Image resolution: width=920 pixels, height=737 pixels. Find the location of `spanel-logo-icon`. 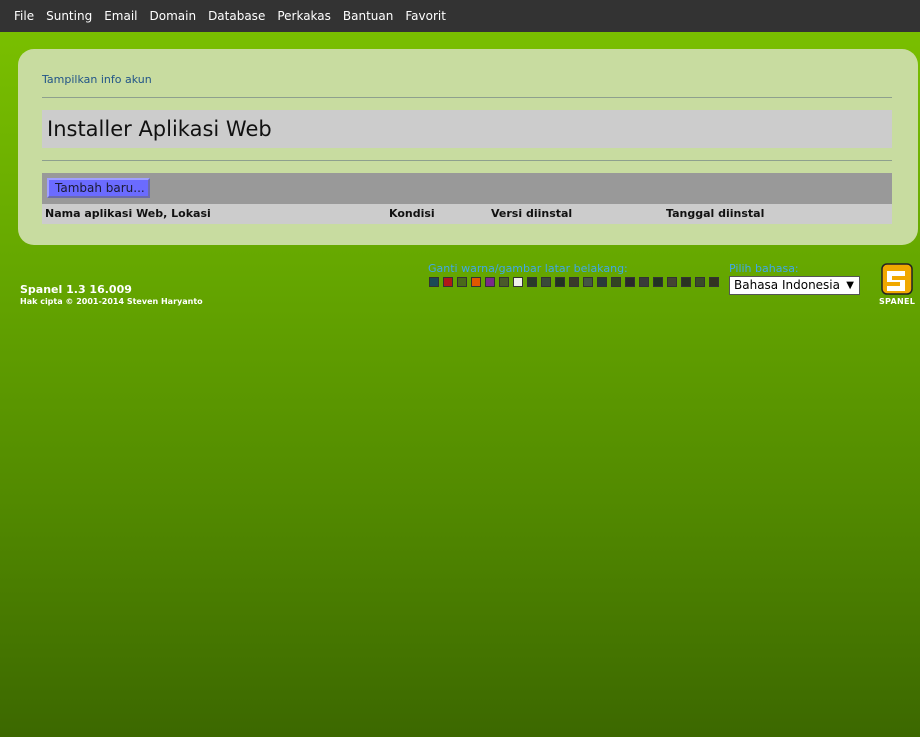

spanel-logo-icon is located at coordinates (897, 279).